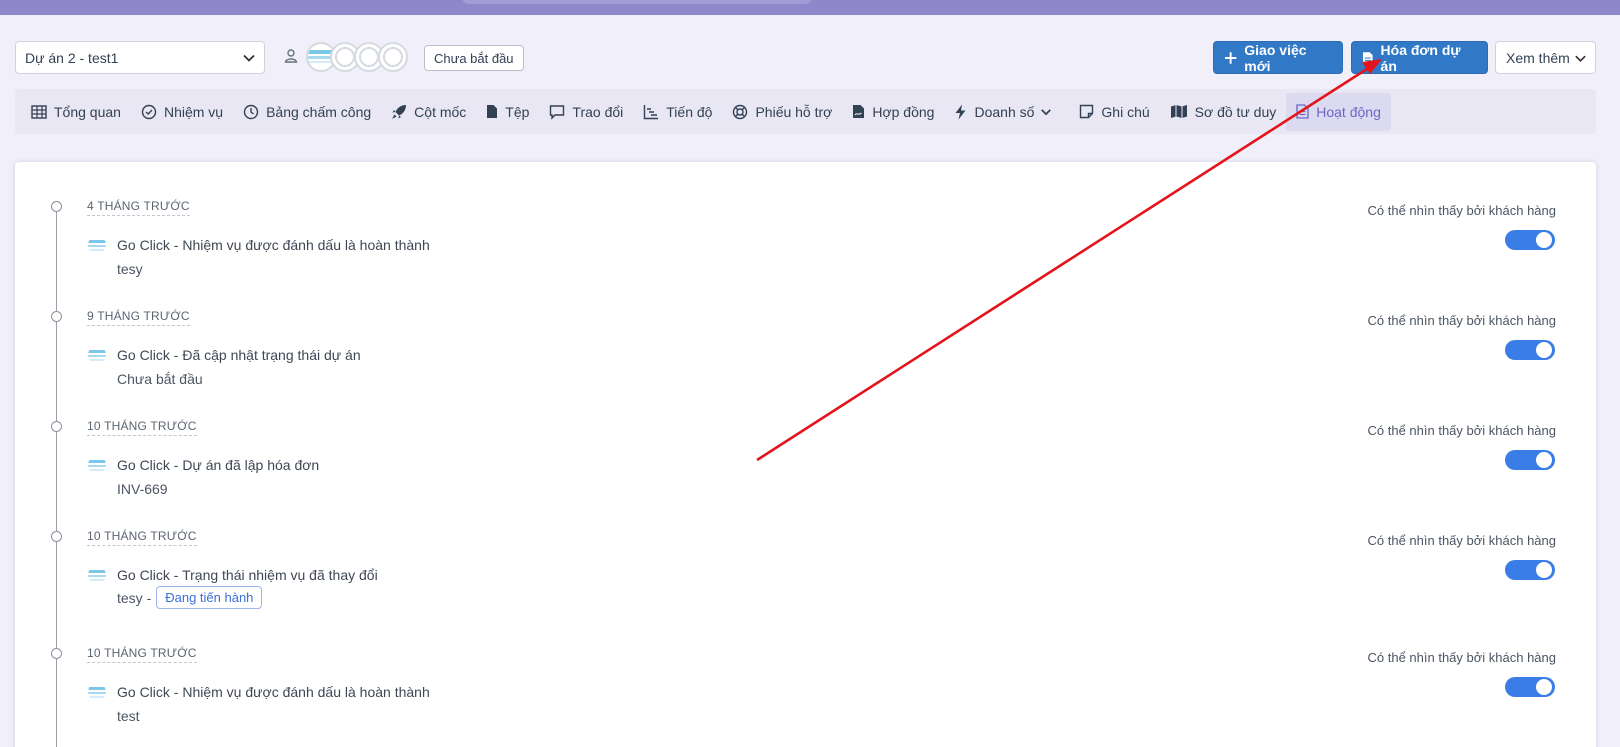 The width and height of the screenshot is (1620, 747). Describe the element at coordinates (138, 207) in the screenshot. I see `activity-time: 4 THÁNG TRƯỚC` at that location.